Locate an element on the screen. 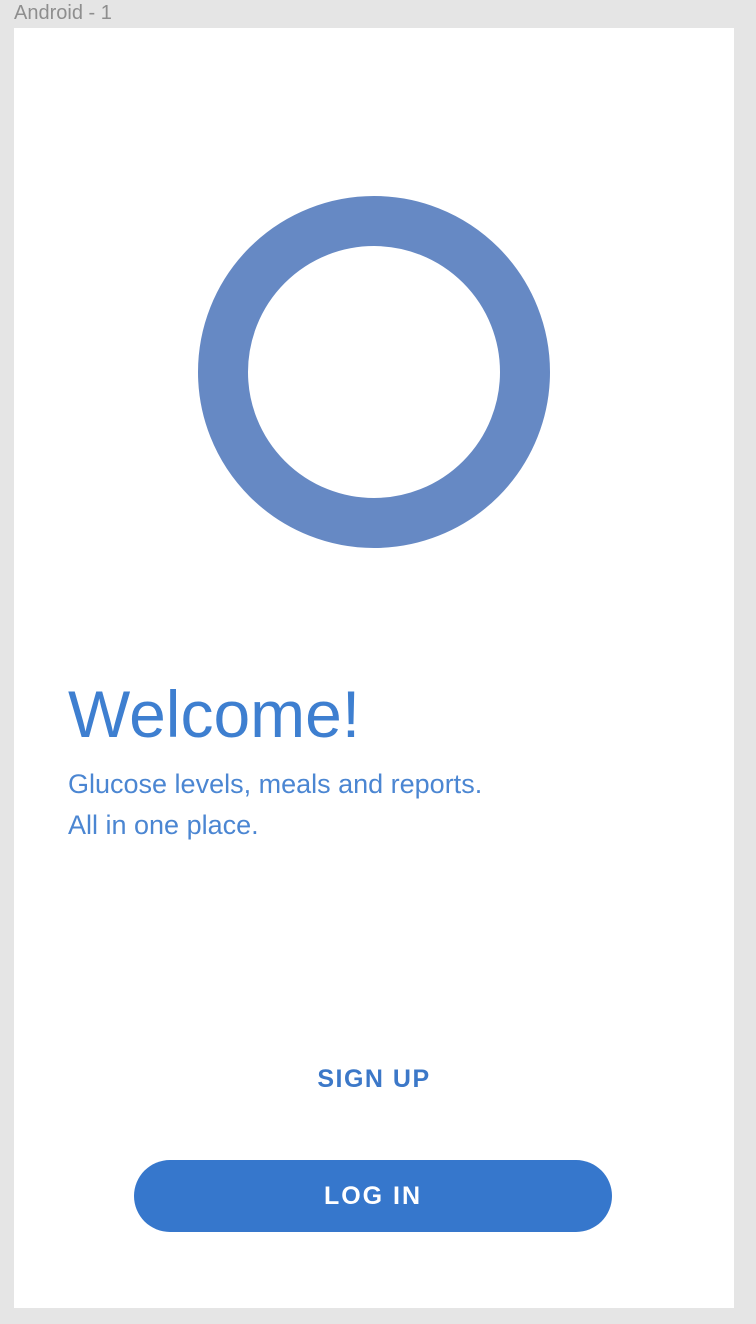 The height and width of the screenshot is (1324, 756). sign-up-button: SIGN UP is located at coordinates (374, 1079).